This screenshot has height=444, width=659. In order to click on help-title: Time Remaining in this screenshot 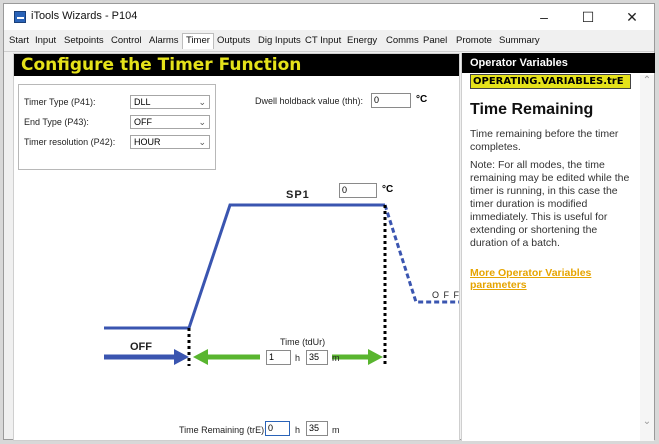, I will do `click(532, 109)`.